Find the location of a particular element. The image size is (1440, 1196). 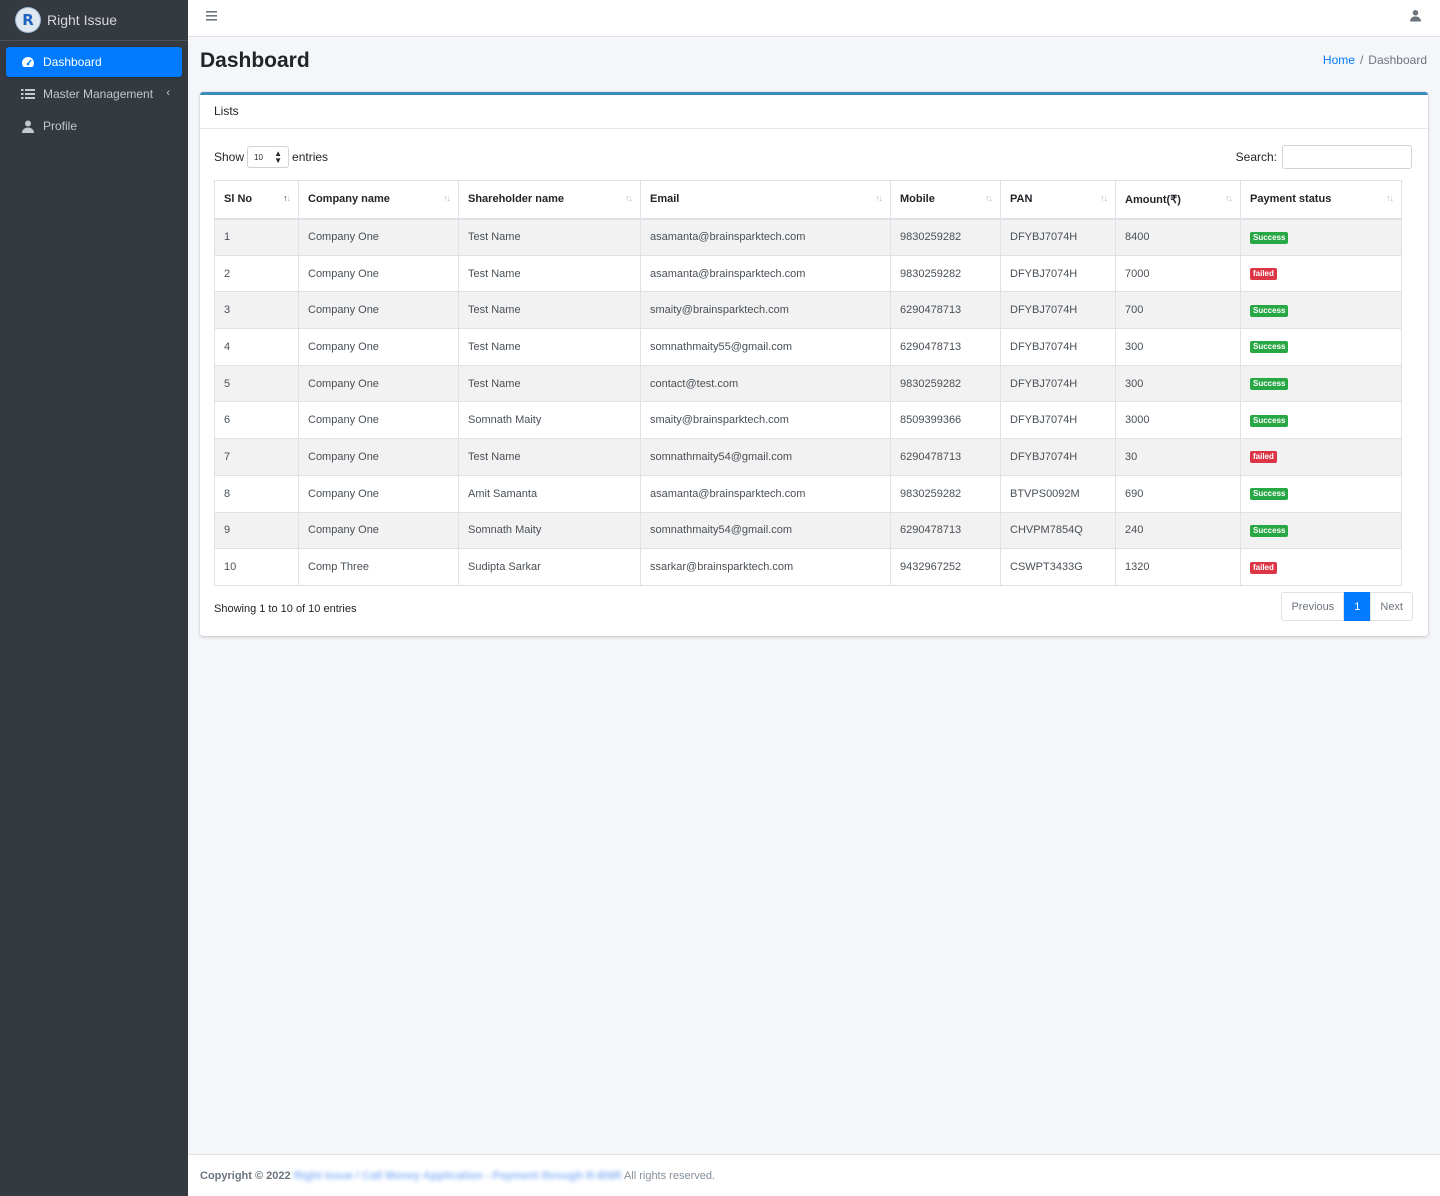

cell-shareholder: Test Name is located at coordinates (549, 237).